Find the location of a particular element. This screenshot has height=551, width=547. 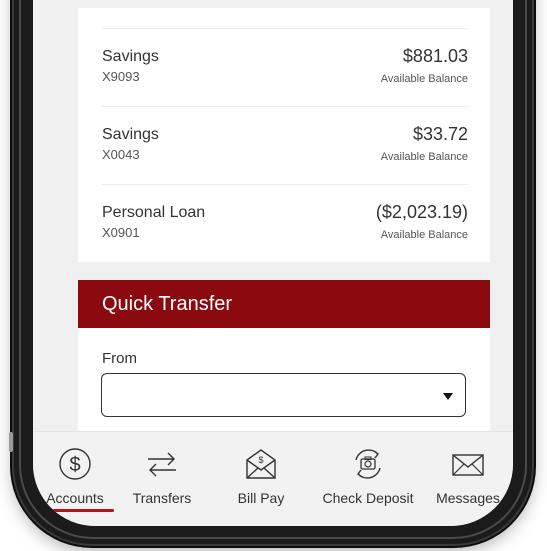

account-amount: $33.72 is located at coordinates (440, 134).